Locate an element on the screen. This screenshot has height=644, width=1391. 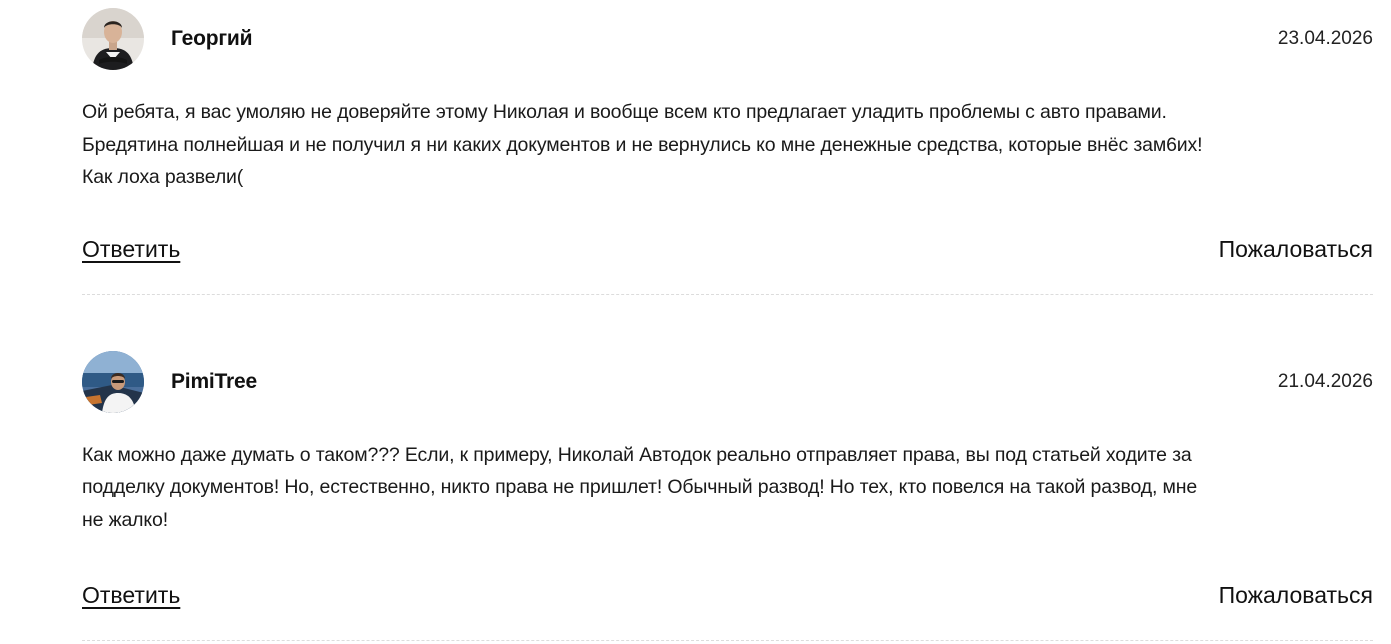
comment-header: PimiTree 21.04.2026 is located at coordinates (727, 382).